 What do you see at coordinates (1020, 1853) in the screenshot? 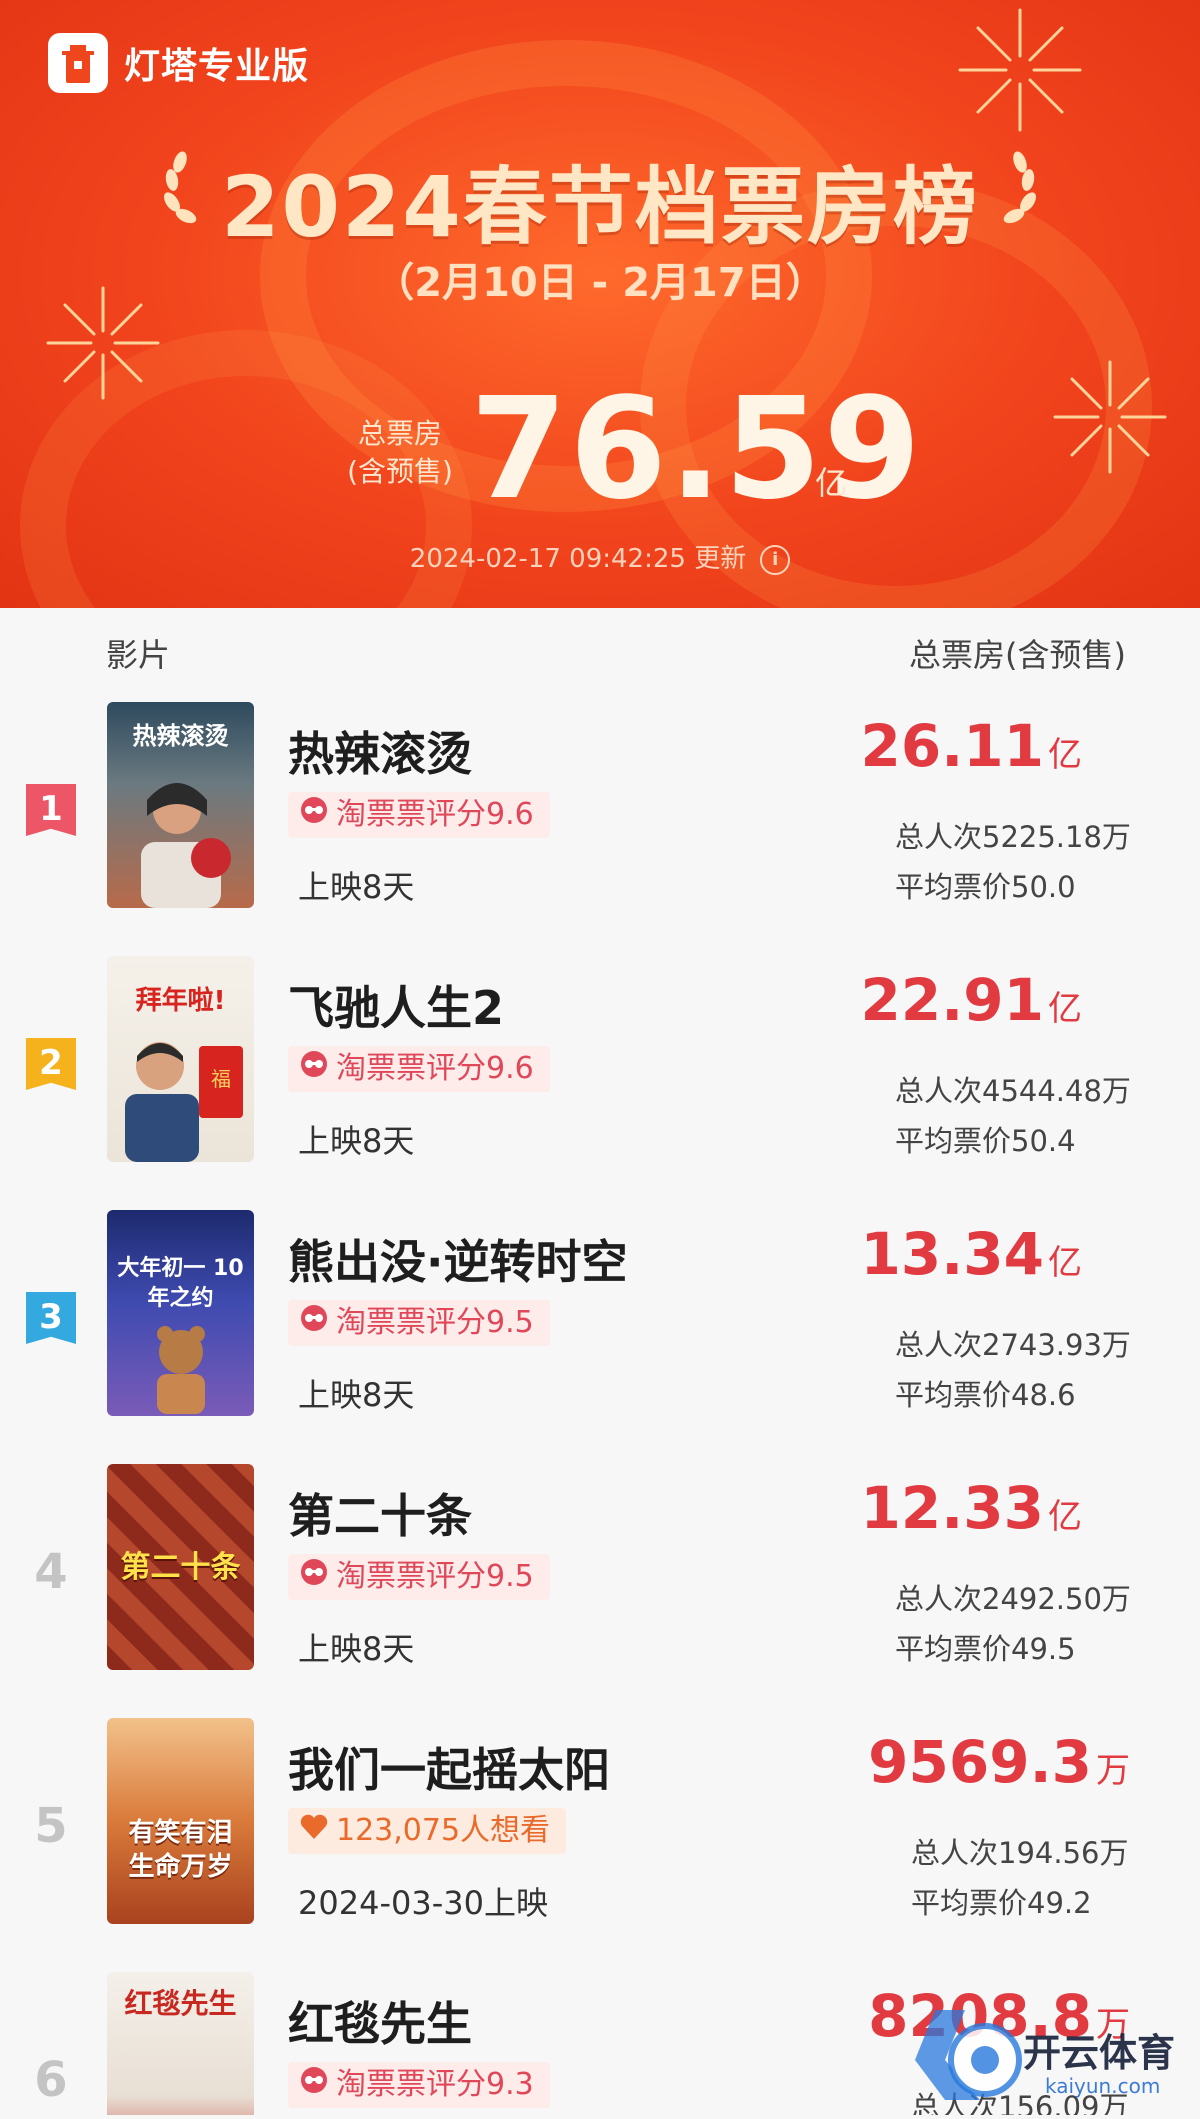
I see `total-viewers: 总人次194.56万` at bounding box center [1020, 1853].